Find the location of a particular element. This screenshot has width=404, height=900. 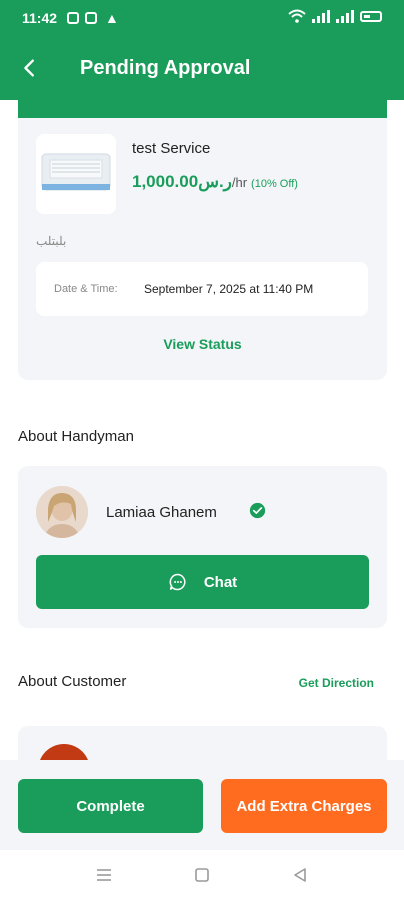

complete-button: Complete is located at coordinates (110, 806).